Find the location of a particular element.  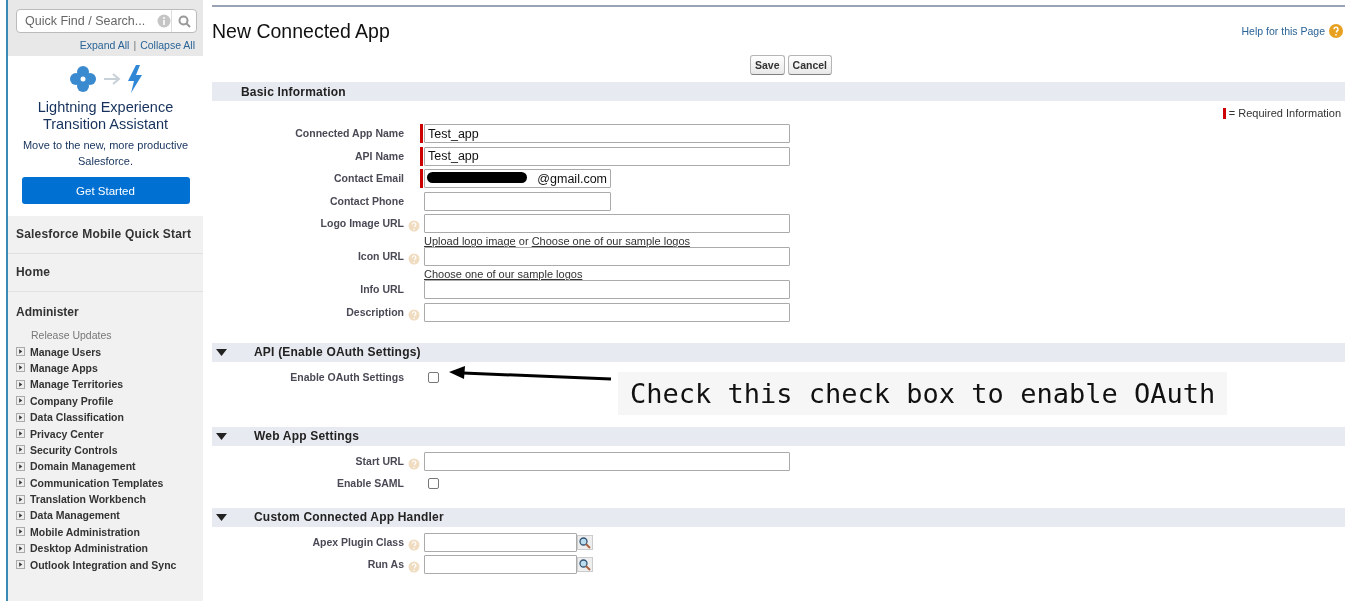

sidebar-item: Manage Territories is located at coordinates (77, 384).